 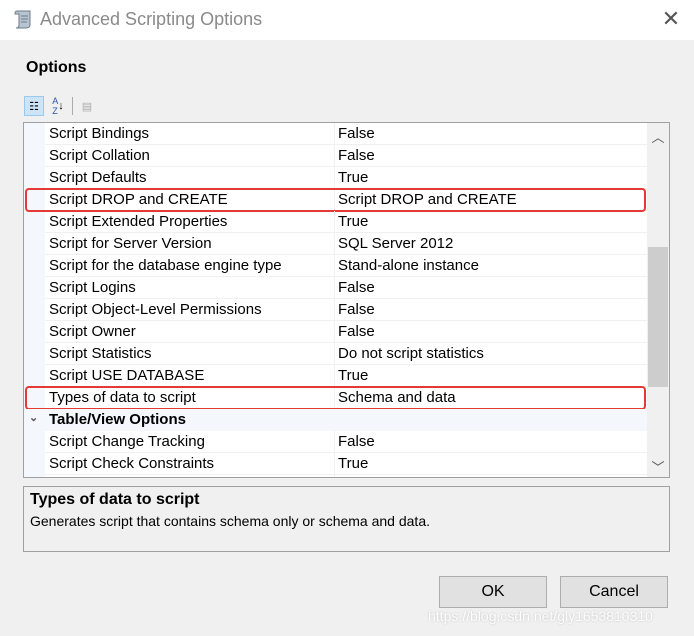 I want to click on property-value: Do not script statistics, so click(x=411, y=353).